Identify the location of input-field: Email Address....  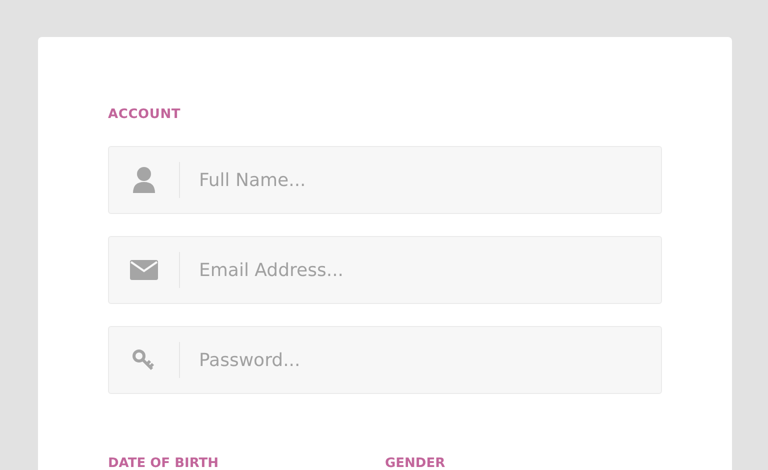
(385, 270).